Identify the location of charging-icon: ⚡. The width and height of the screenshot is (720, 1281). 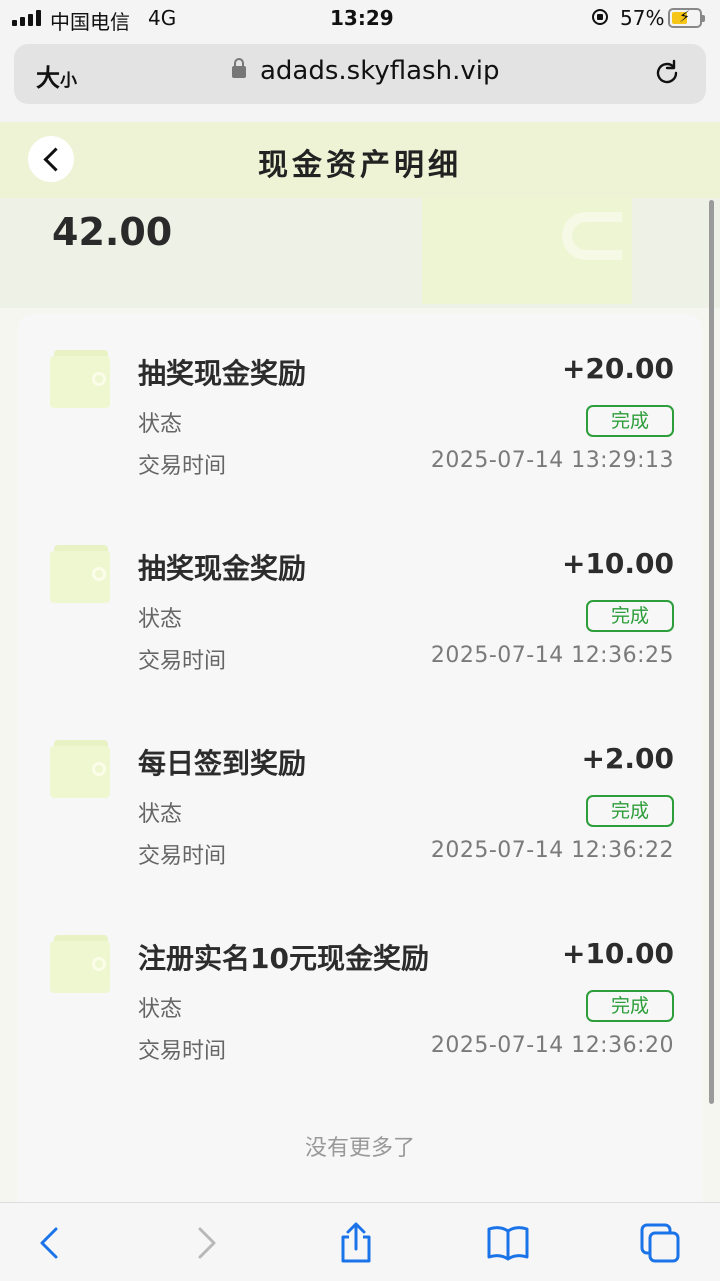
(685, 16).